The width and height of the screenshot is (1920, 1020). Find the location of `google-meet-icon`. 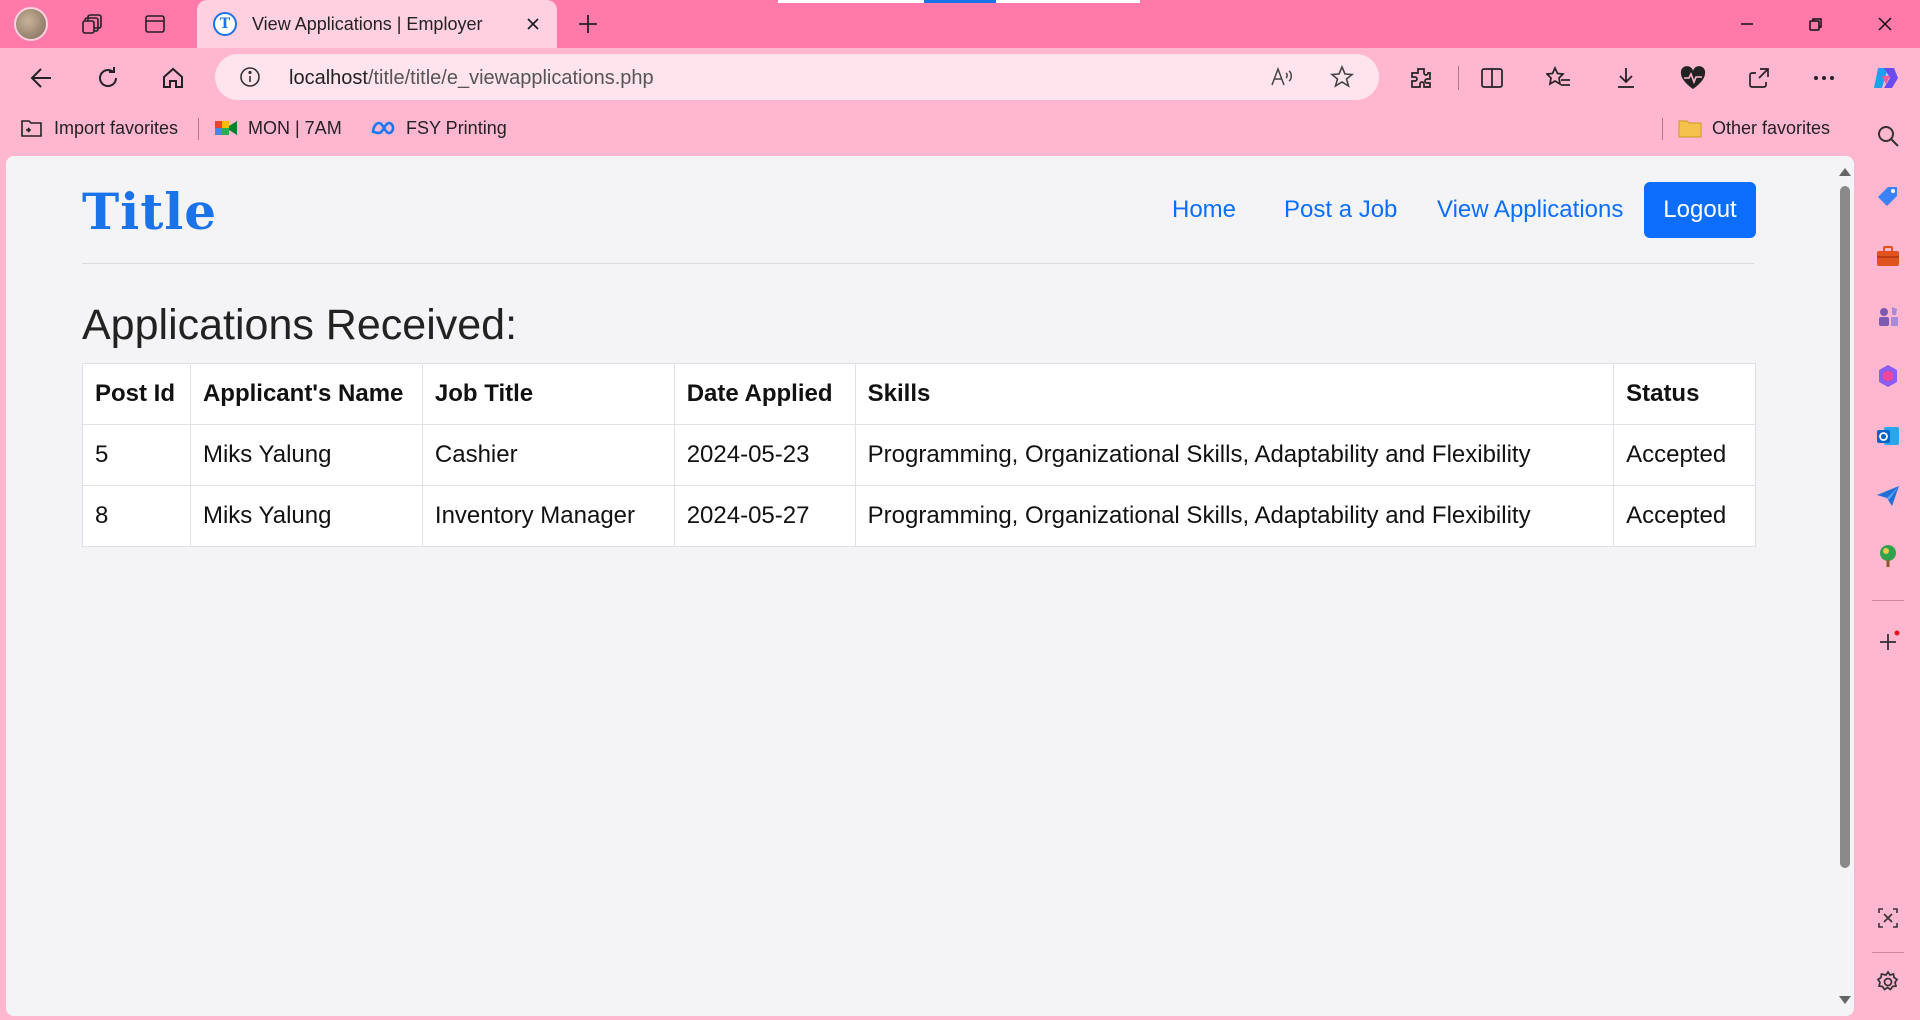

google-meet-icon is located at coordinates (226, 128).